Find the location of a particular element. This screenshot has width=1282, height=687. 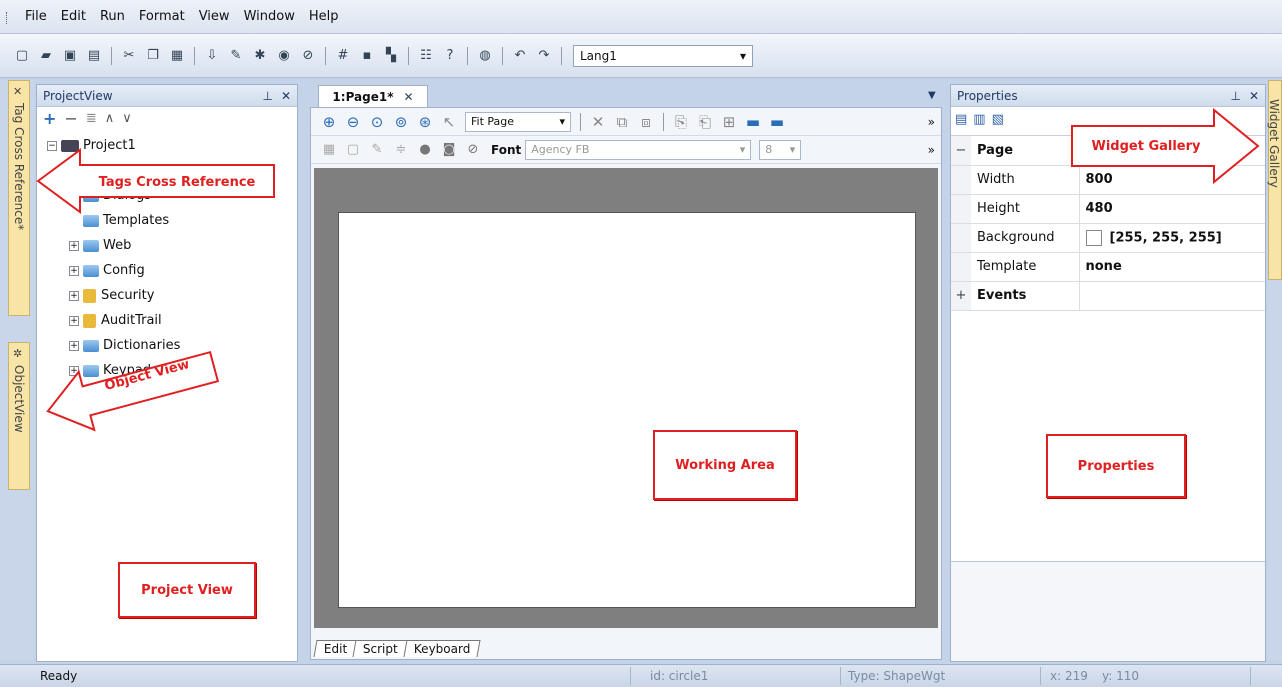

property-value is located at coordinates (1172, 296).